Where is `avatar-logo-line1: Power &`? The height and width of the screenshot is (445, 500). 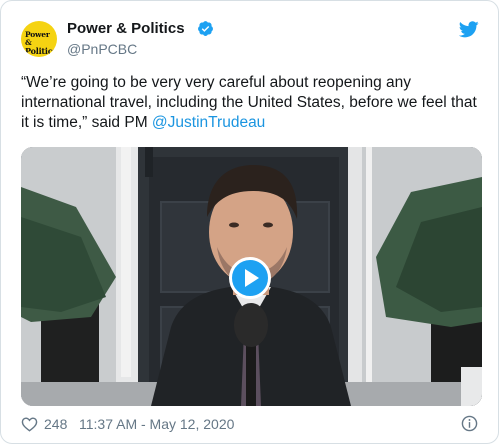
avatar-logo-line1: Power & is located at coordinates (37, 38).